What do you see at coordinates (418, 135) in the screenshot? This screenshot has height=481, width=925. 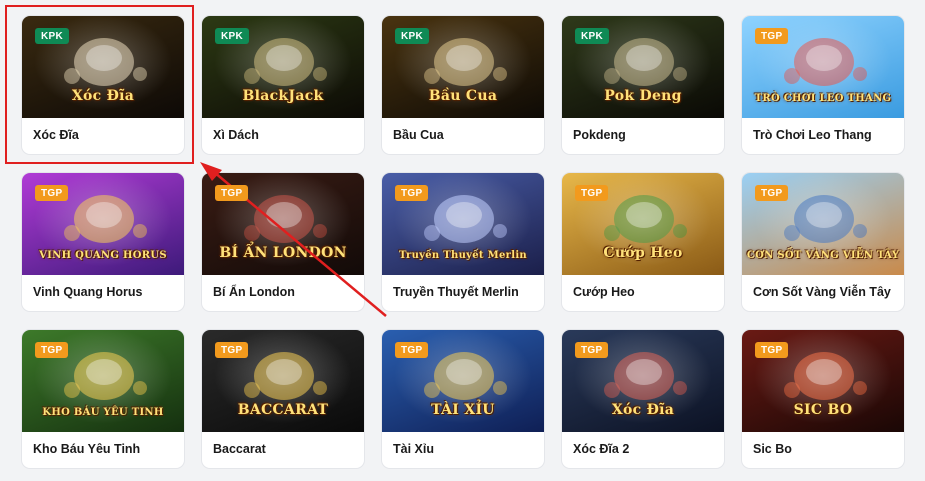 I see `game-title: Bầu Cua` at bounding box center [418, 135].